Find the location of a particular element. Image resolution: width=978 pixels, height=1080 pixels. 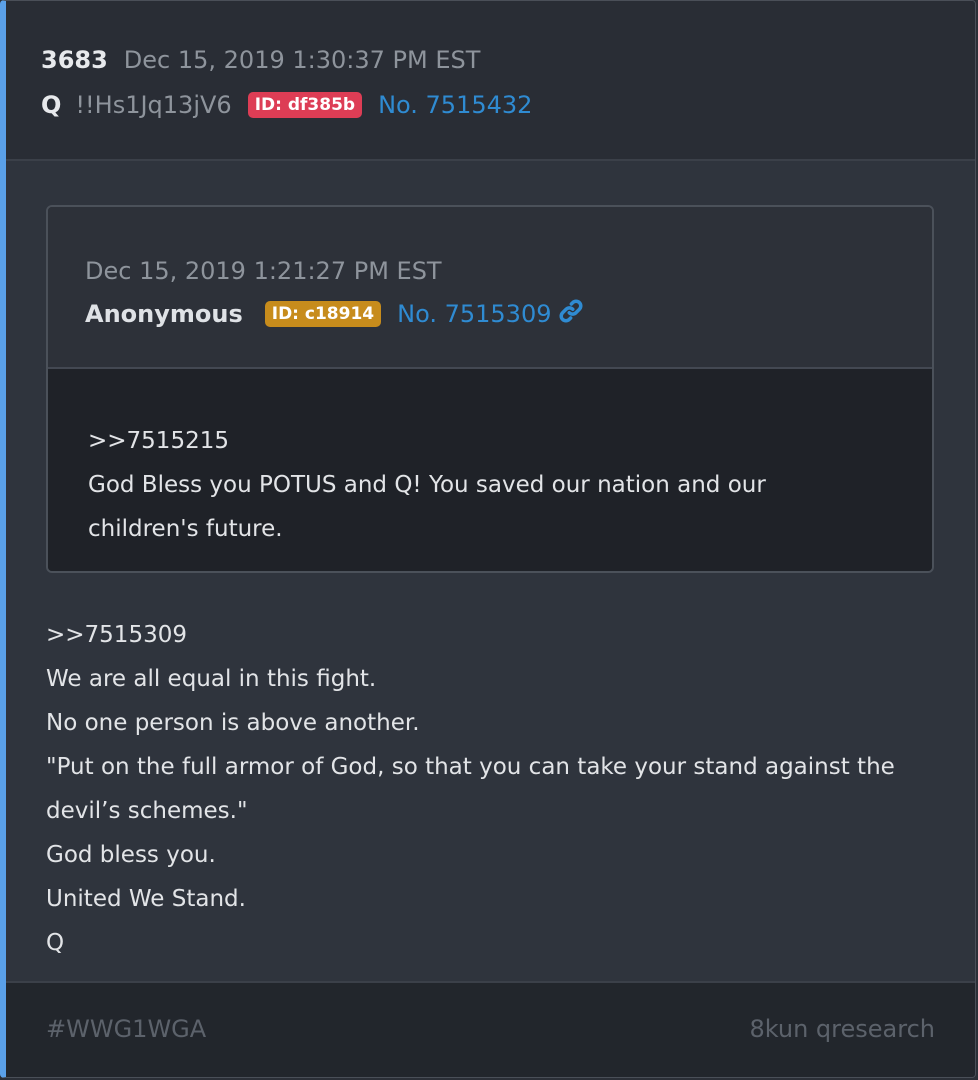

post-id-badge: ID: df385b is located at coordinates (305, 105).